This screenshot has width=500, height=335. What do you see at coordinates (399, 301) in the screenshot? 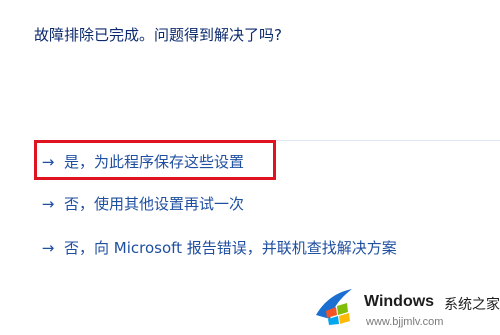
I see `watermark-title: Windows` at bounding box center [399, 301].